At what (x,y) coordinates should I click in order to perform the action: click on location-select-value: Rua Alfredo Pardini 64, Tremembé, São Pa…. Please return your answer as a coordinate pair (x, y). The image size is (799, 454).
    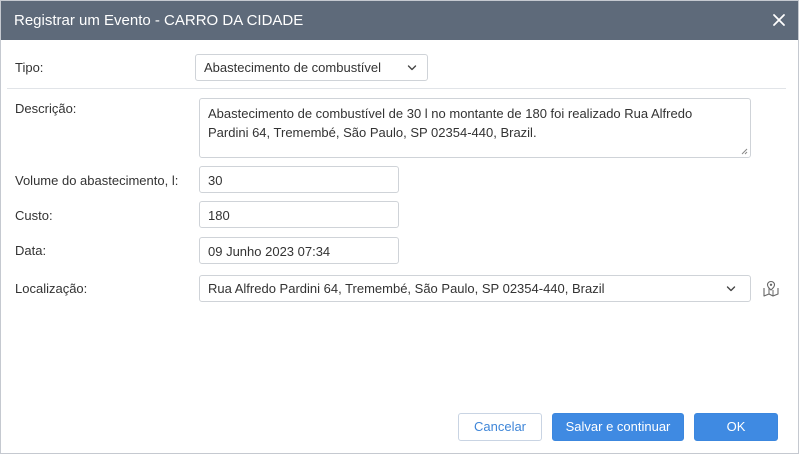
    Looking at the image, I should click on (406, 288).